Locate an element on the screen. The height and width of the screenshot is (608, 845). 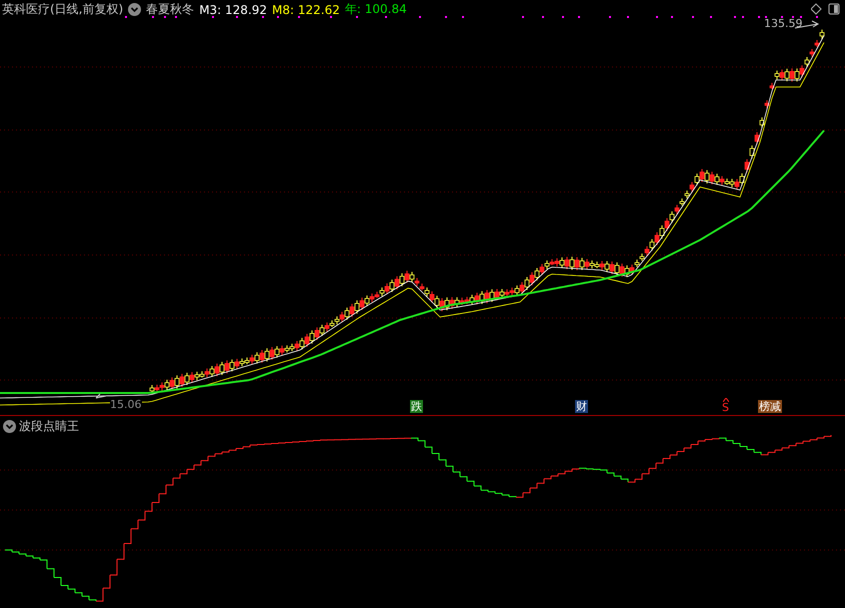
diamond-and-panel-icons is located at coordinates (826, 9).